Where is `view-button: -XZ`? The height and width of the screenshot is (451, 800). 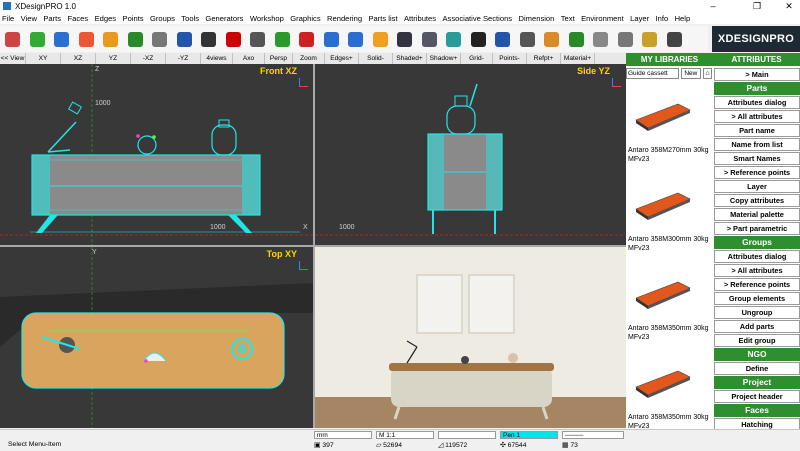
view-button: -XZ is located at coordinates (148, 58).